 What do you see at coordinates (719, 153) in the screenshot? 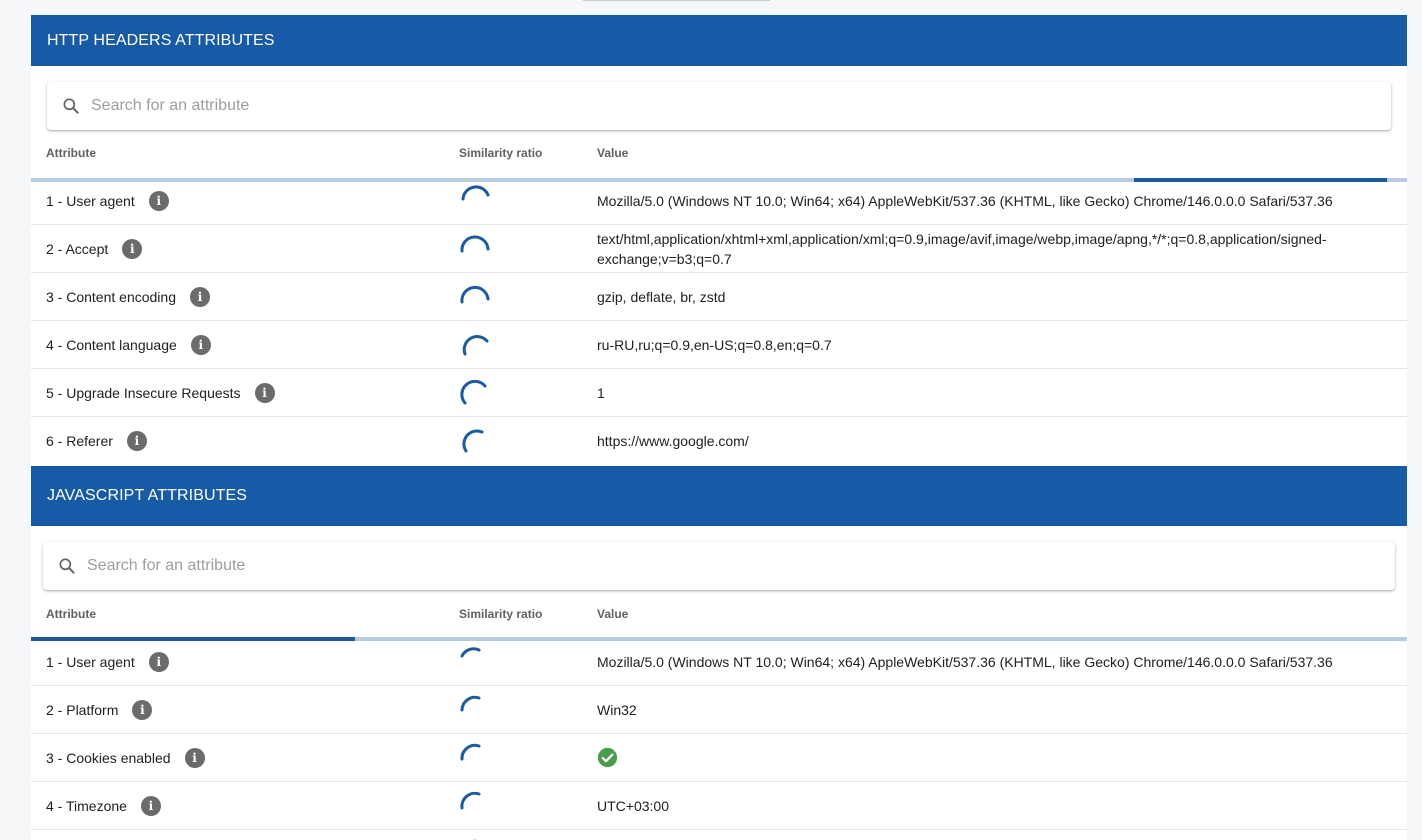
I see `http-column-headers: Attribute Similarity ratio Value` at bounding box center [719, 153].